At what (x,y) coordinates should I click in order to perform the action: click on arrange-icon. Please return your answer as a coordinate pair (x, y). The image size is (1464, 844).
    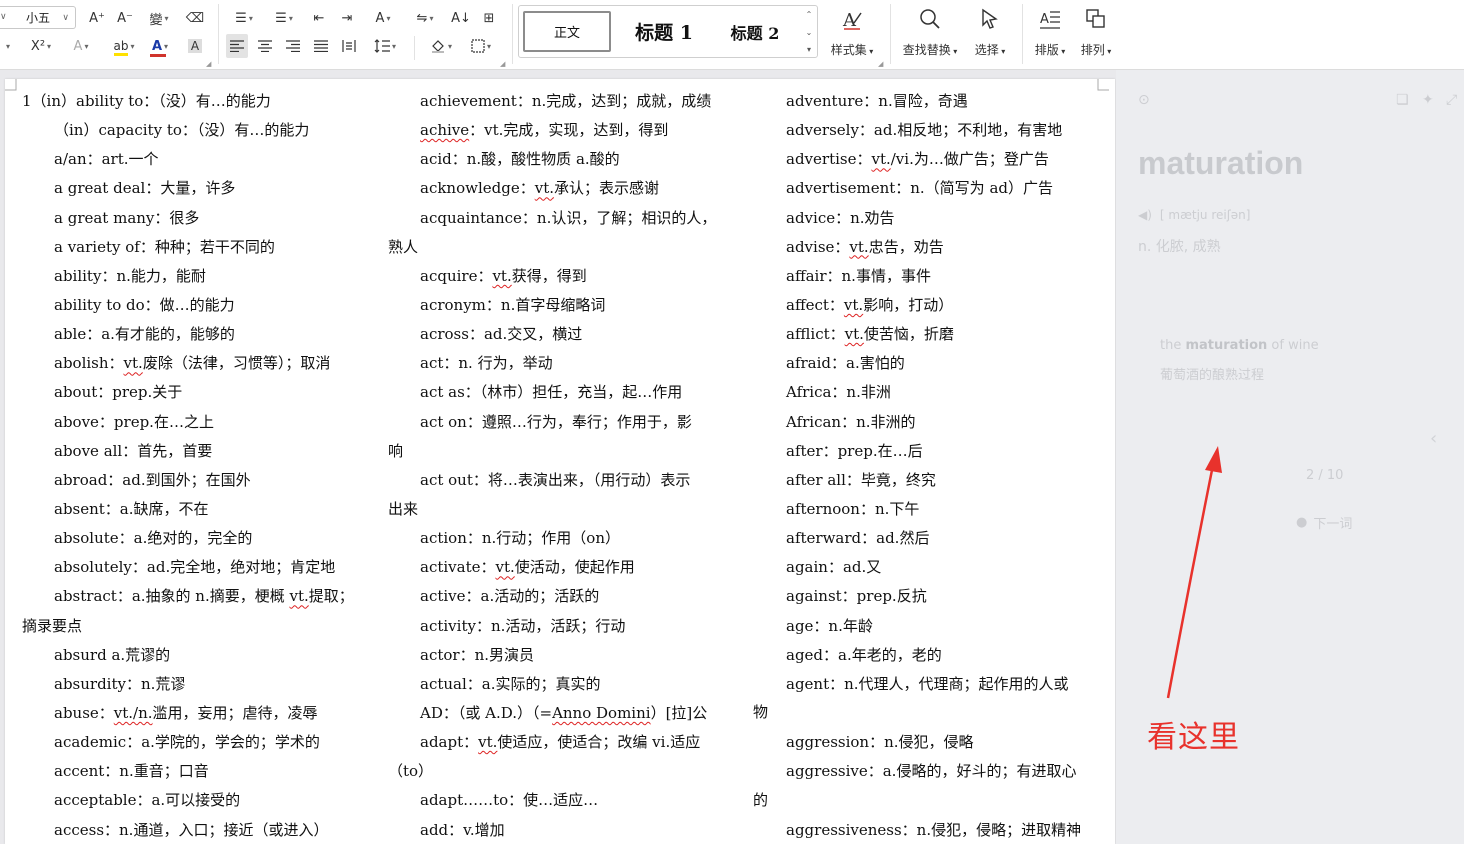
    Looking at the image, I should click on (1096, 19).